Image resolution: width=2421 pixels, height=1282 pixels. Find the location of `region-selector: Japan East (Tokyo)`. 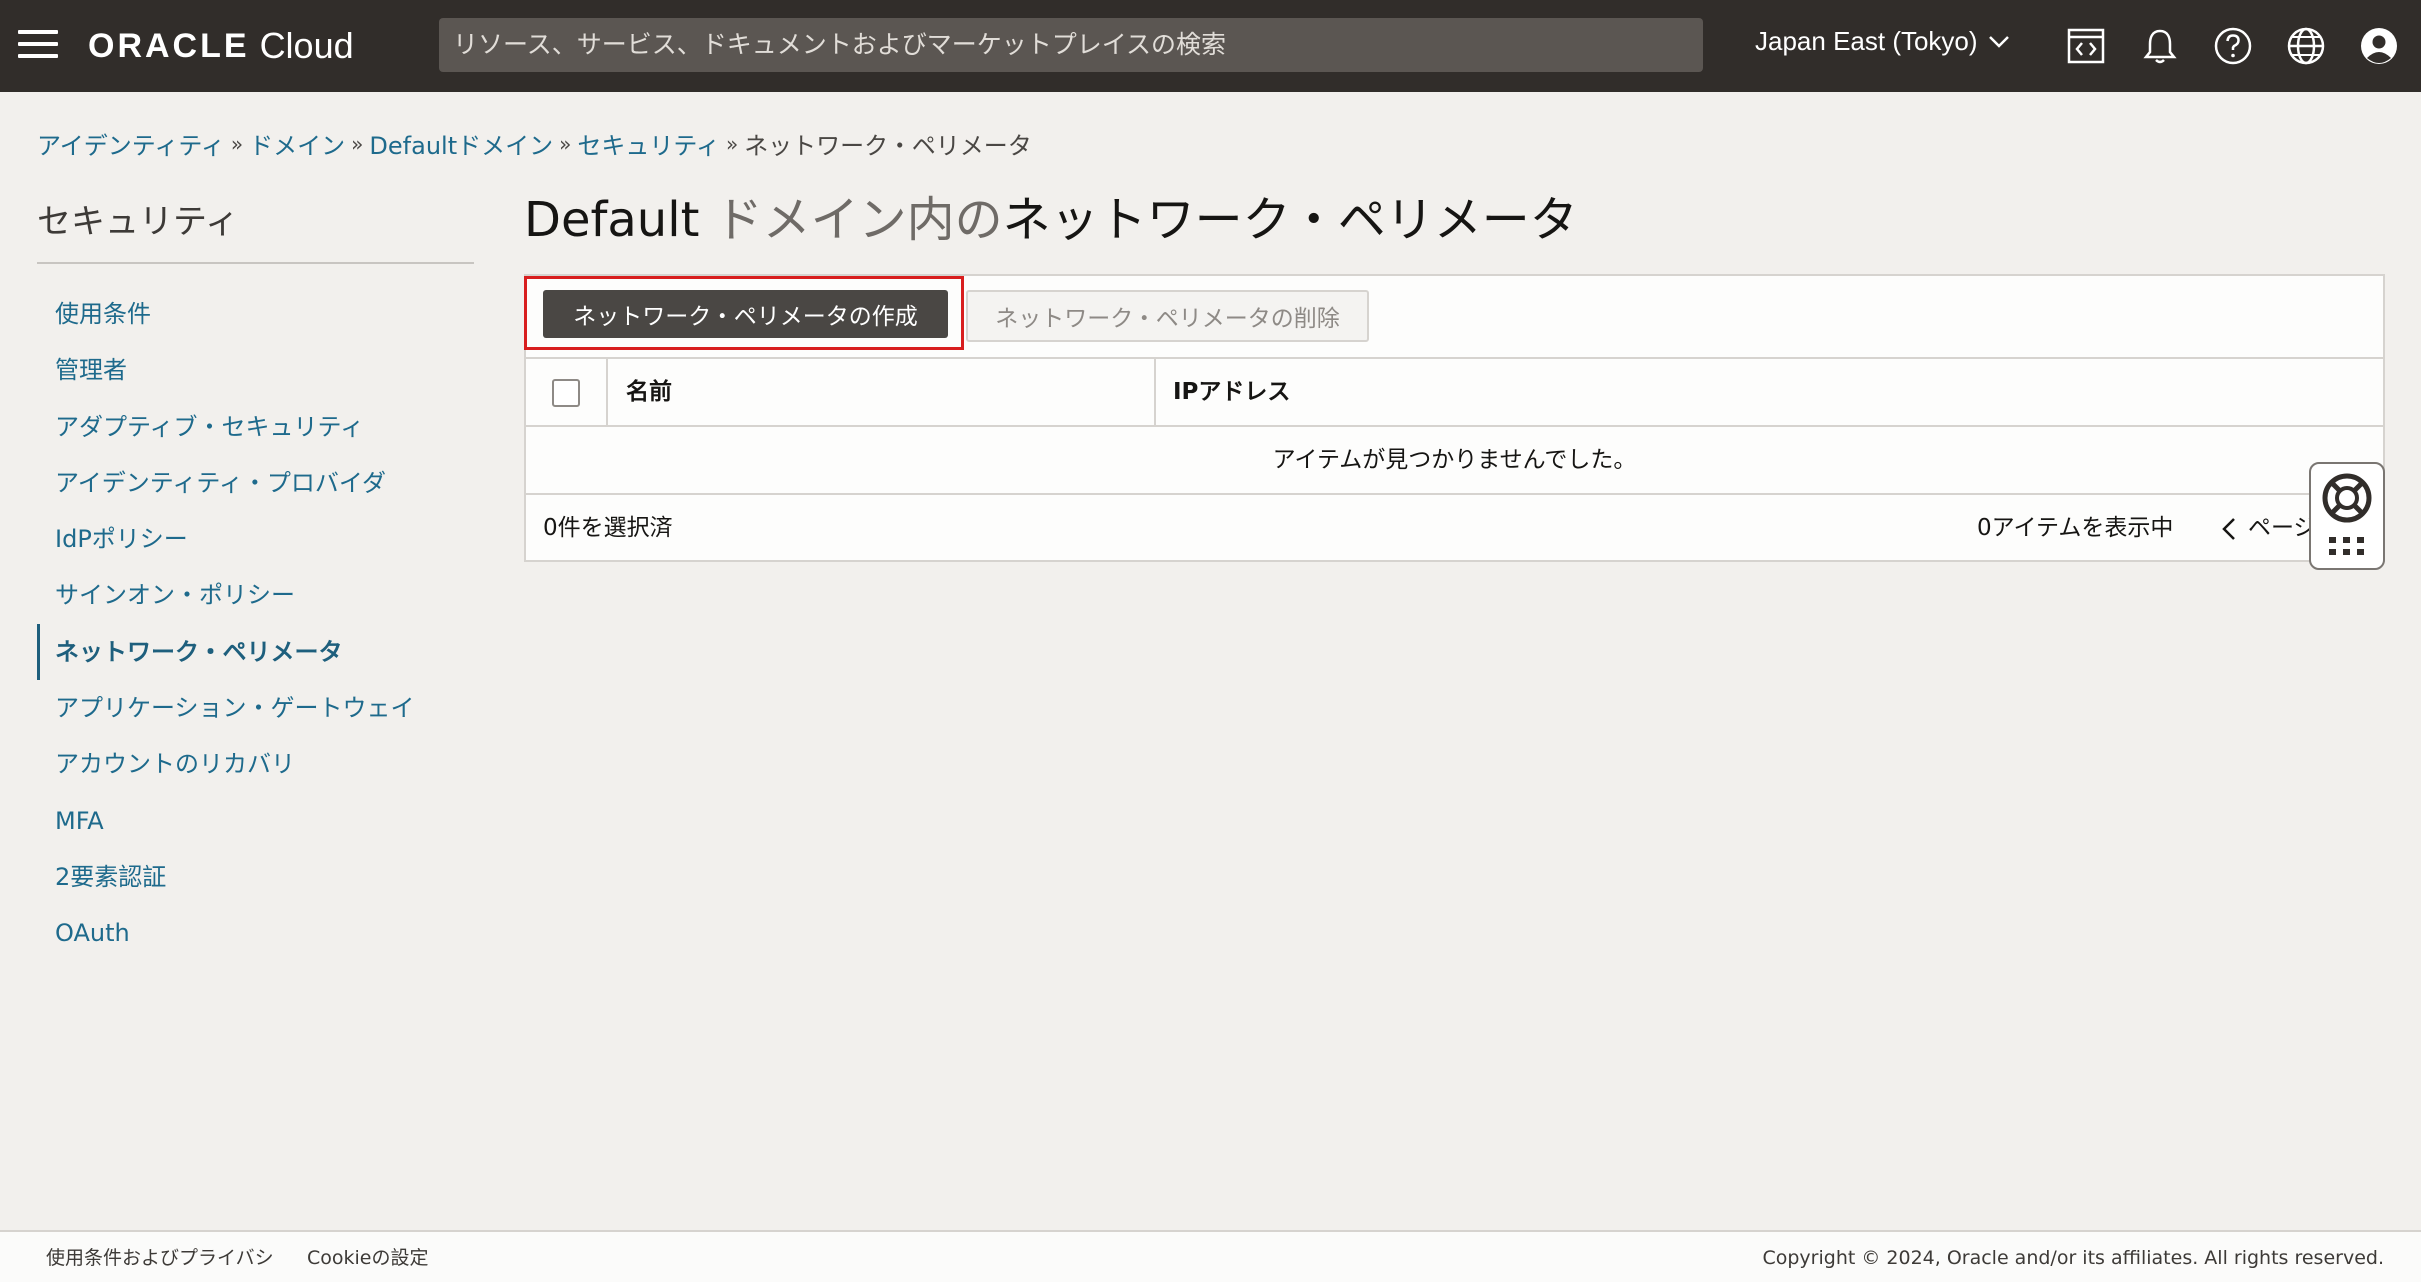

region-selector: Japan East (Tokyo) is located at coordinates (1882, 41).